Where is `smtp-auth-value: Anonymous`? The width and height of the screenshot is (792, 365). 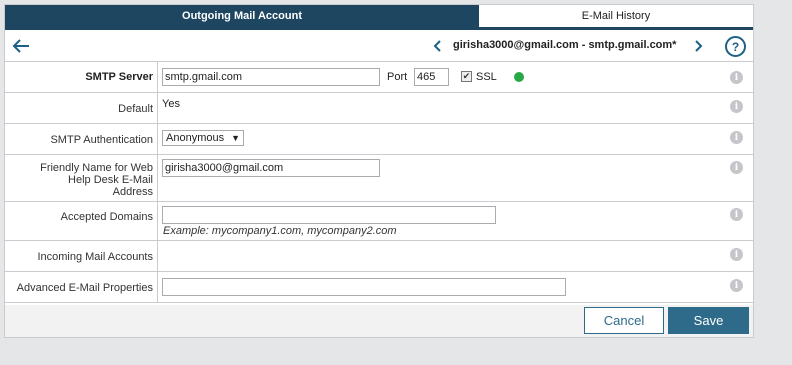
smtp-auth-value: Anonymous is located at coordinates (195, 138).